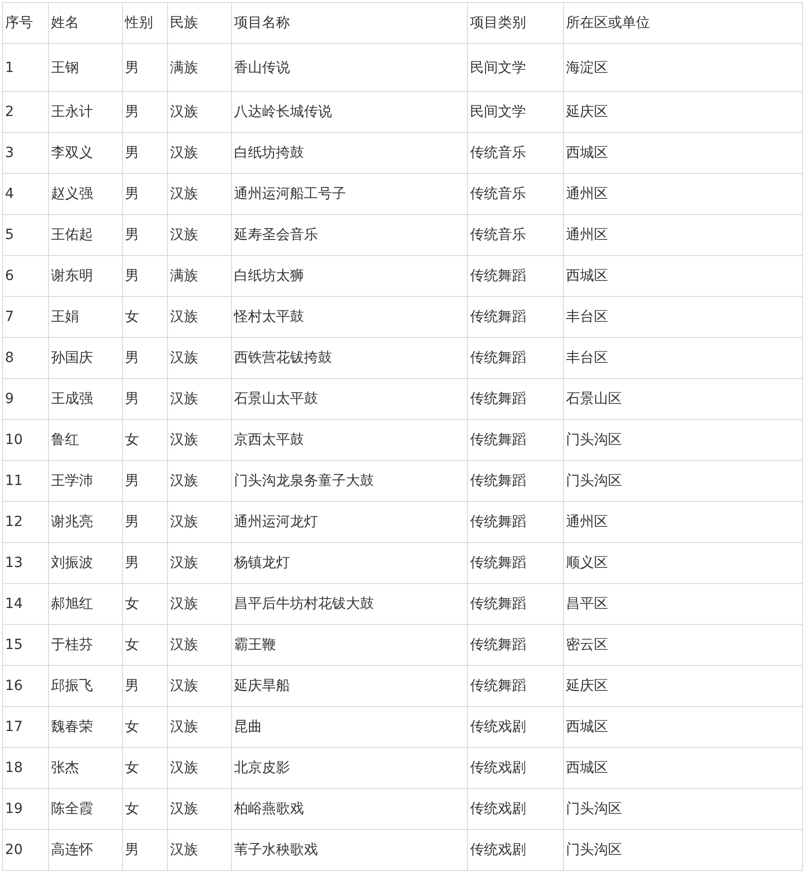 This screenshot has height=872, width=806. What do you see at coordinates (25, 604) in the screenshot?
I see `table-cell: 14` at bounding box center [25, 604].